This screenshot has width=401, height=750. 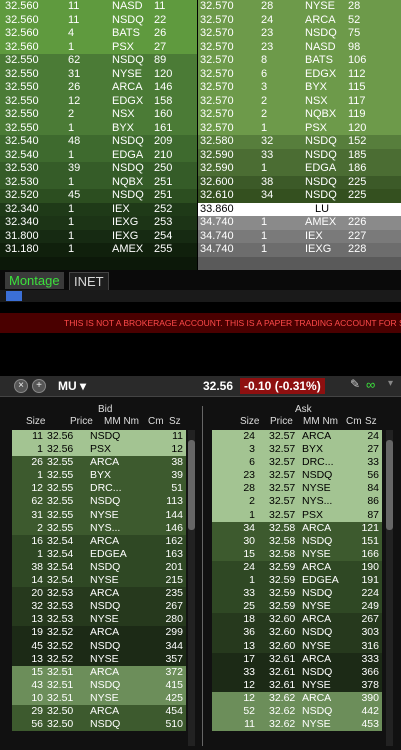 What do you see at coordinates (99, 554) in the screenshot?
I see `bid-book-row: 1 32.54 EDGEA 163` at bounding box center [99, 554].